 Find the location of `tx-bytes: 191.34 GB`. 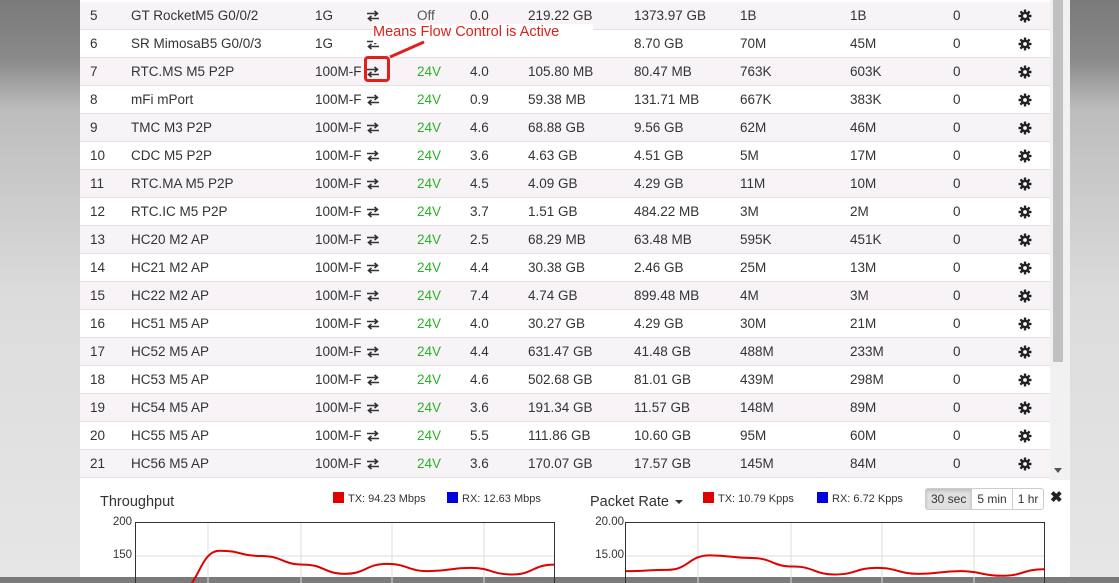

tx-bytes: 191.34 GB is located at coordinates (560, 407).